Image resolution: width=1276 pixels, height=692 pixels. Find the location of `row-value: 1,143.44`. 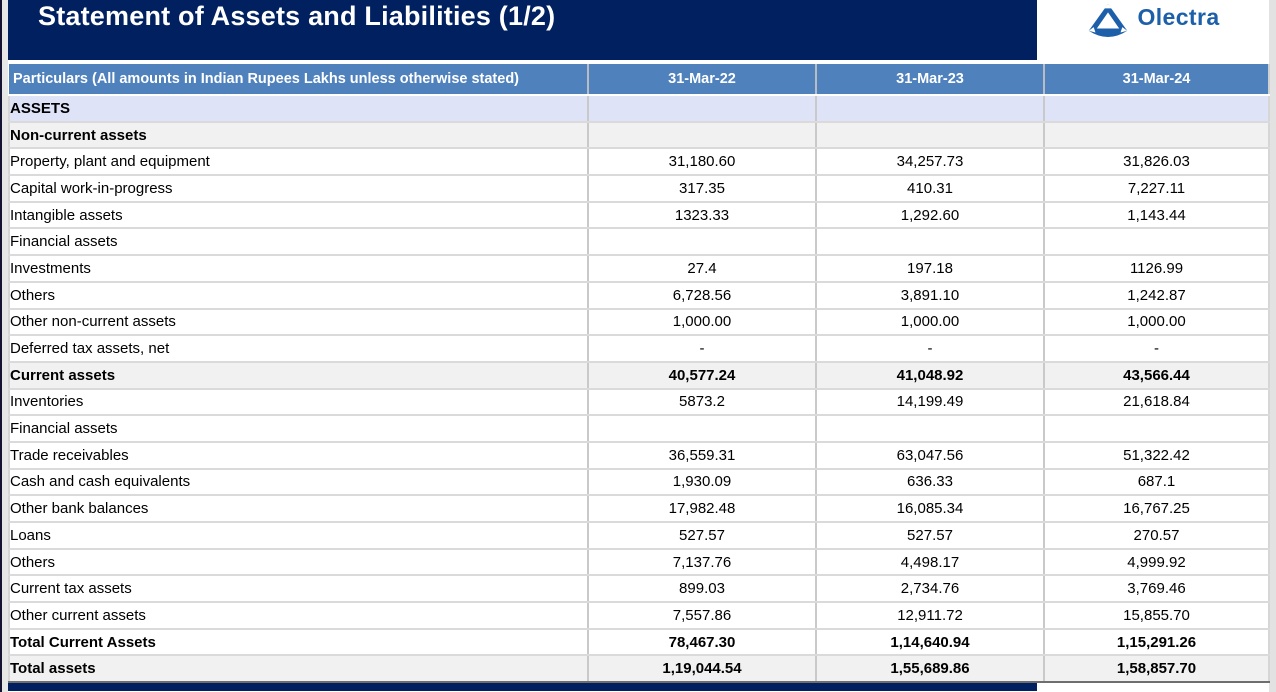

row-value: 1,143.44 is located at coordinates (1157, 215).